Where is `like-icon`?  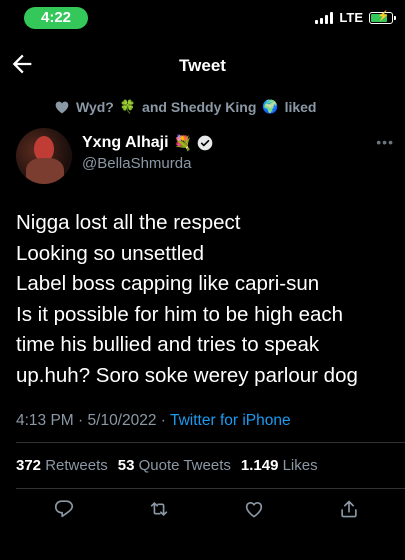 like-icon is located at coordinates (254, 509).